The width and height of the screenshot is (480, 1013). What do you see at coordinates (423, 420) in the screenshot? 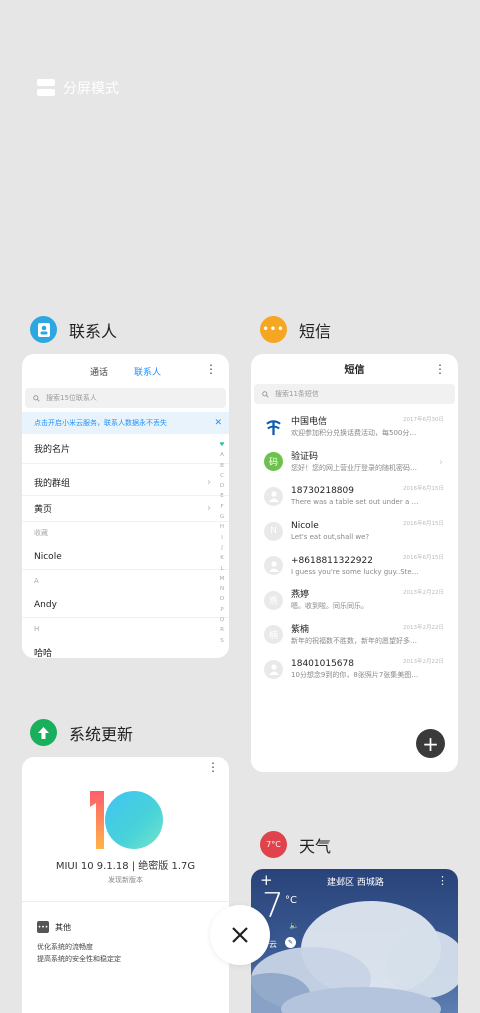
I see `sms-date: 2017年6月30日` at bounding box center [423, 420].